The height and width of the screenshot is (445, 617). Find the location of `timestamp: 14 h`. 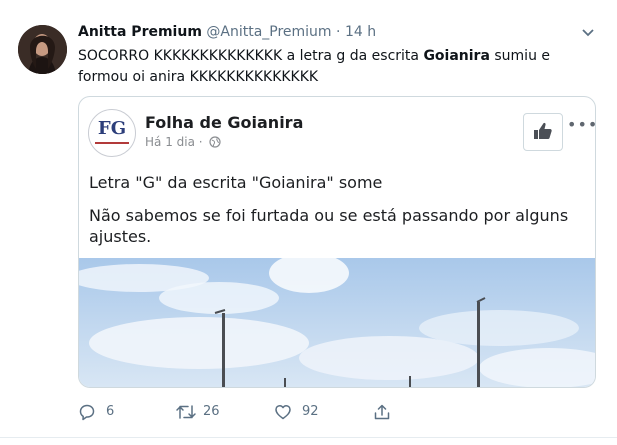

timestamp: 14 h is located at coordinates (360, 32).